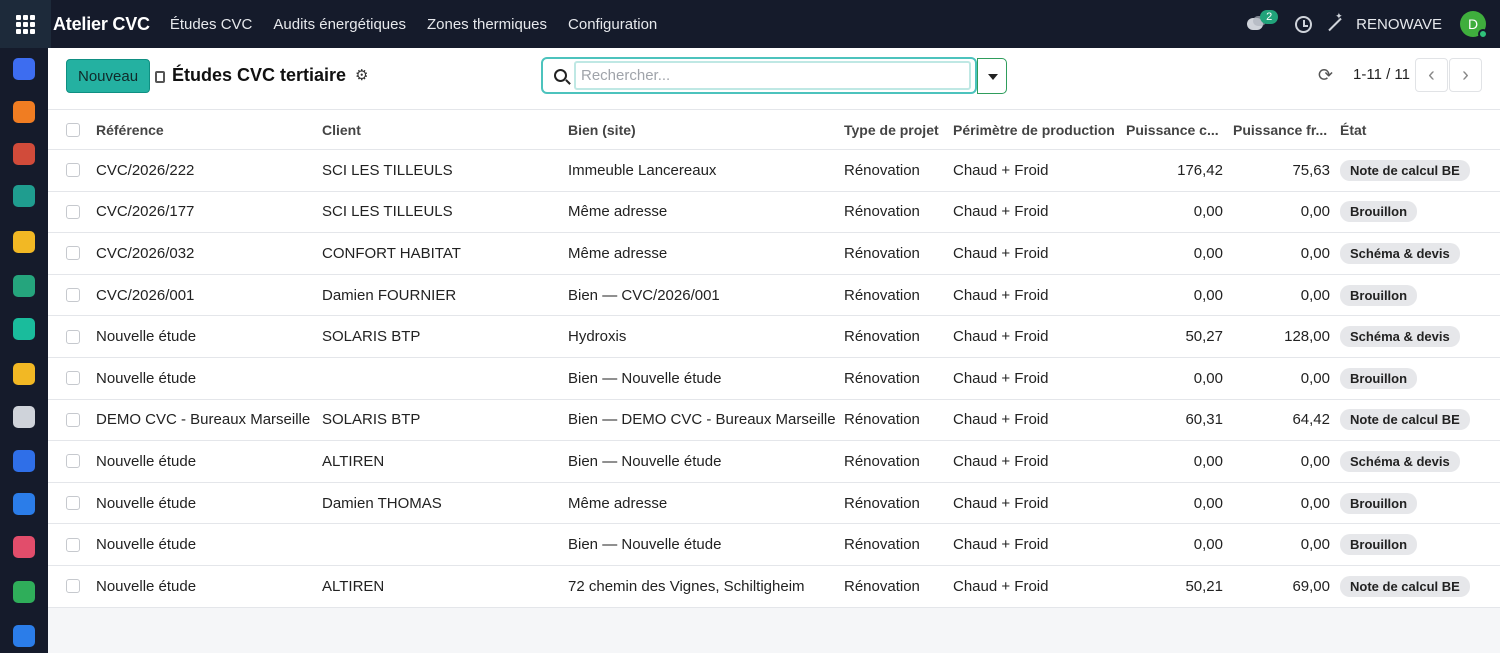 The height and width of the screenshot is (653, 1500). What do you see at coordinates (703, 129) in the screenshot?
I see `col-header-site: Bien (site)` at bounding box center [703, 129].